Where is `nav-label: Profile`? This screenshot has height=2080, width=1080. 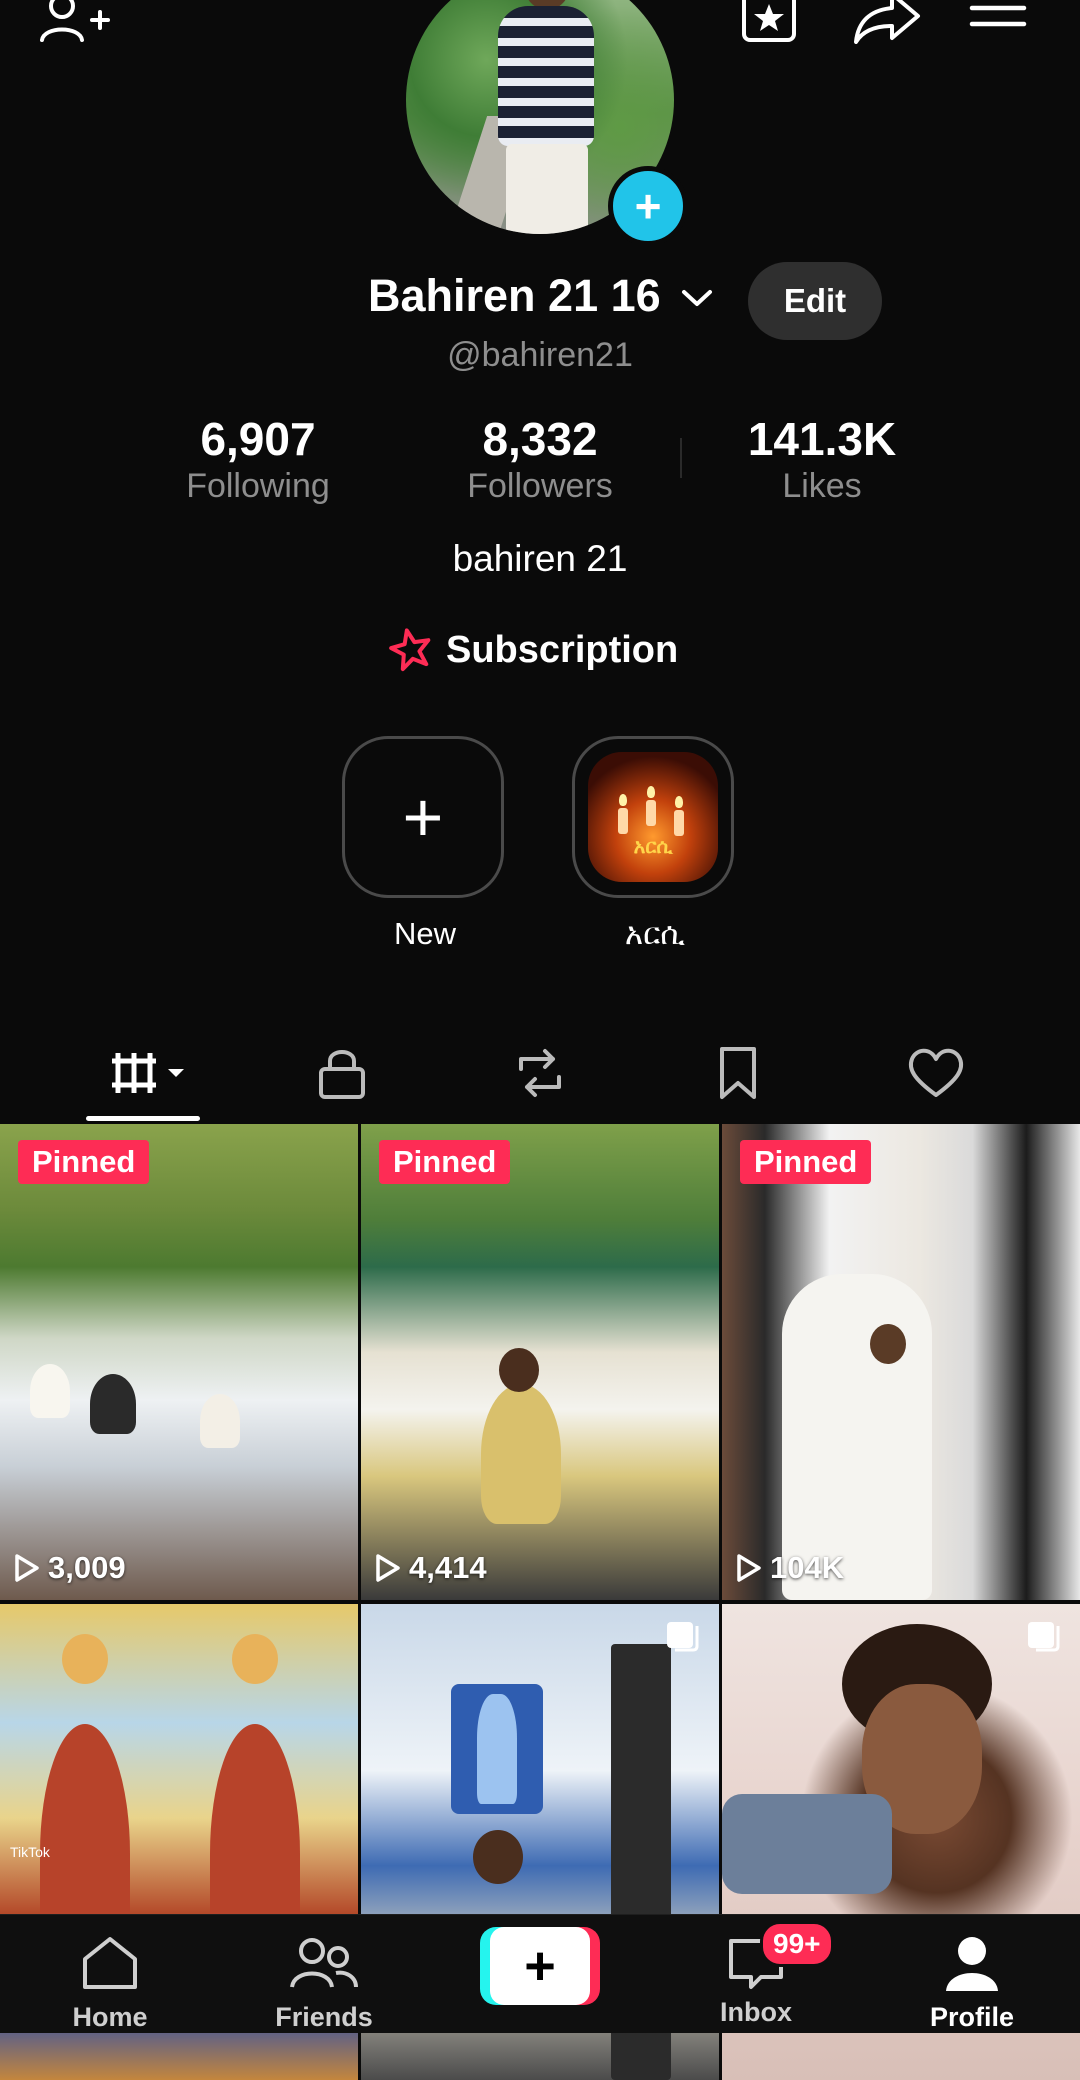 nav-label: Profile is located at coordinates (972, 2017).